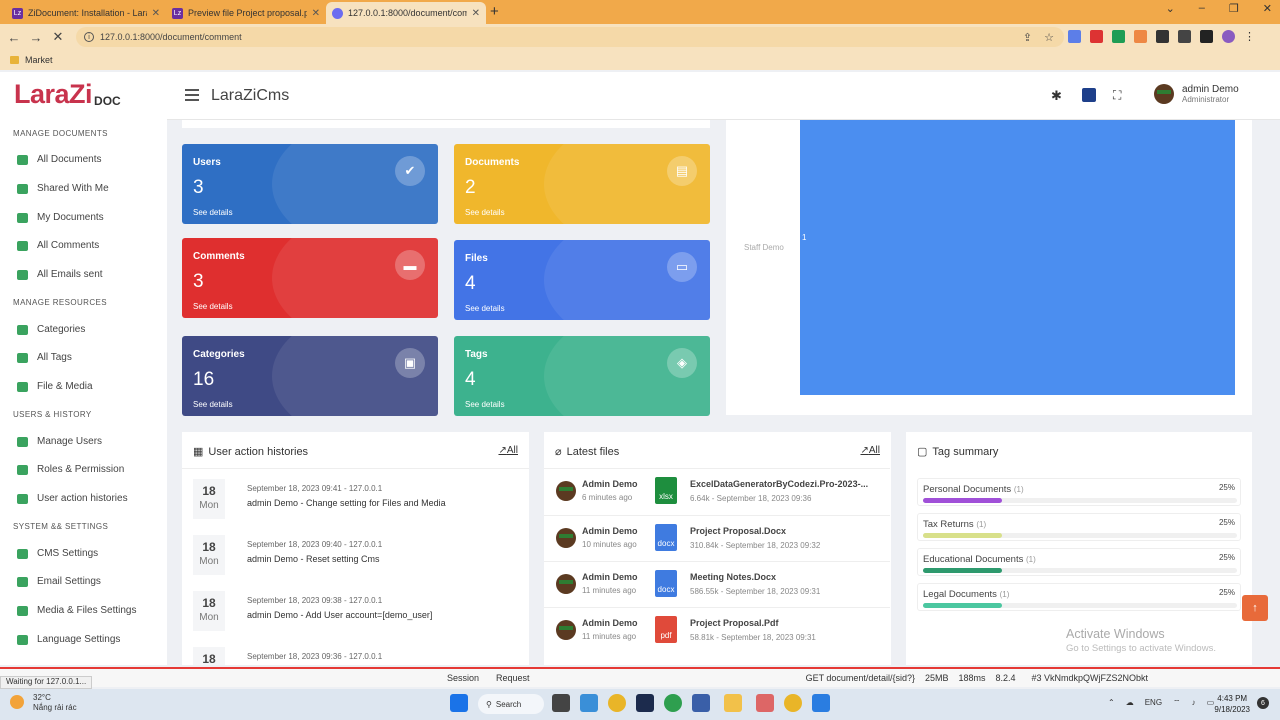 This screenshot has height=720, width=1280. Describe the element at coordinates (17, 702) in the screenshot. I see `weather-sun-icon` at that location.